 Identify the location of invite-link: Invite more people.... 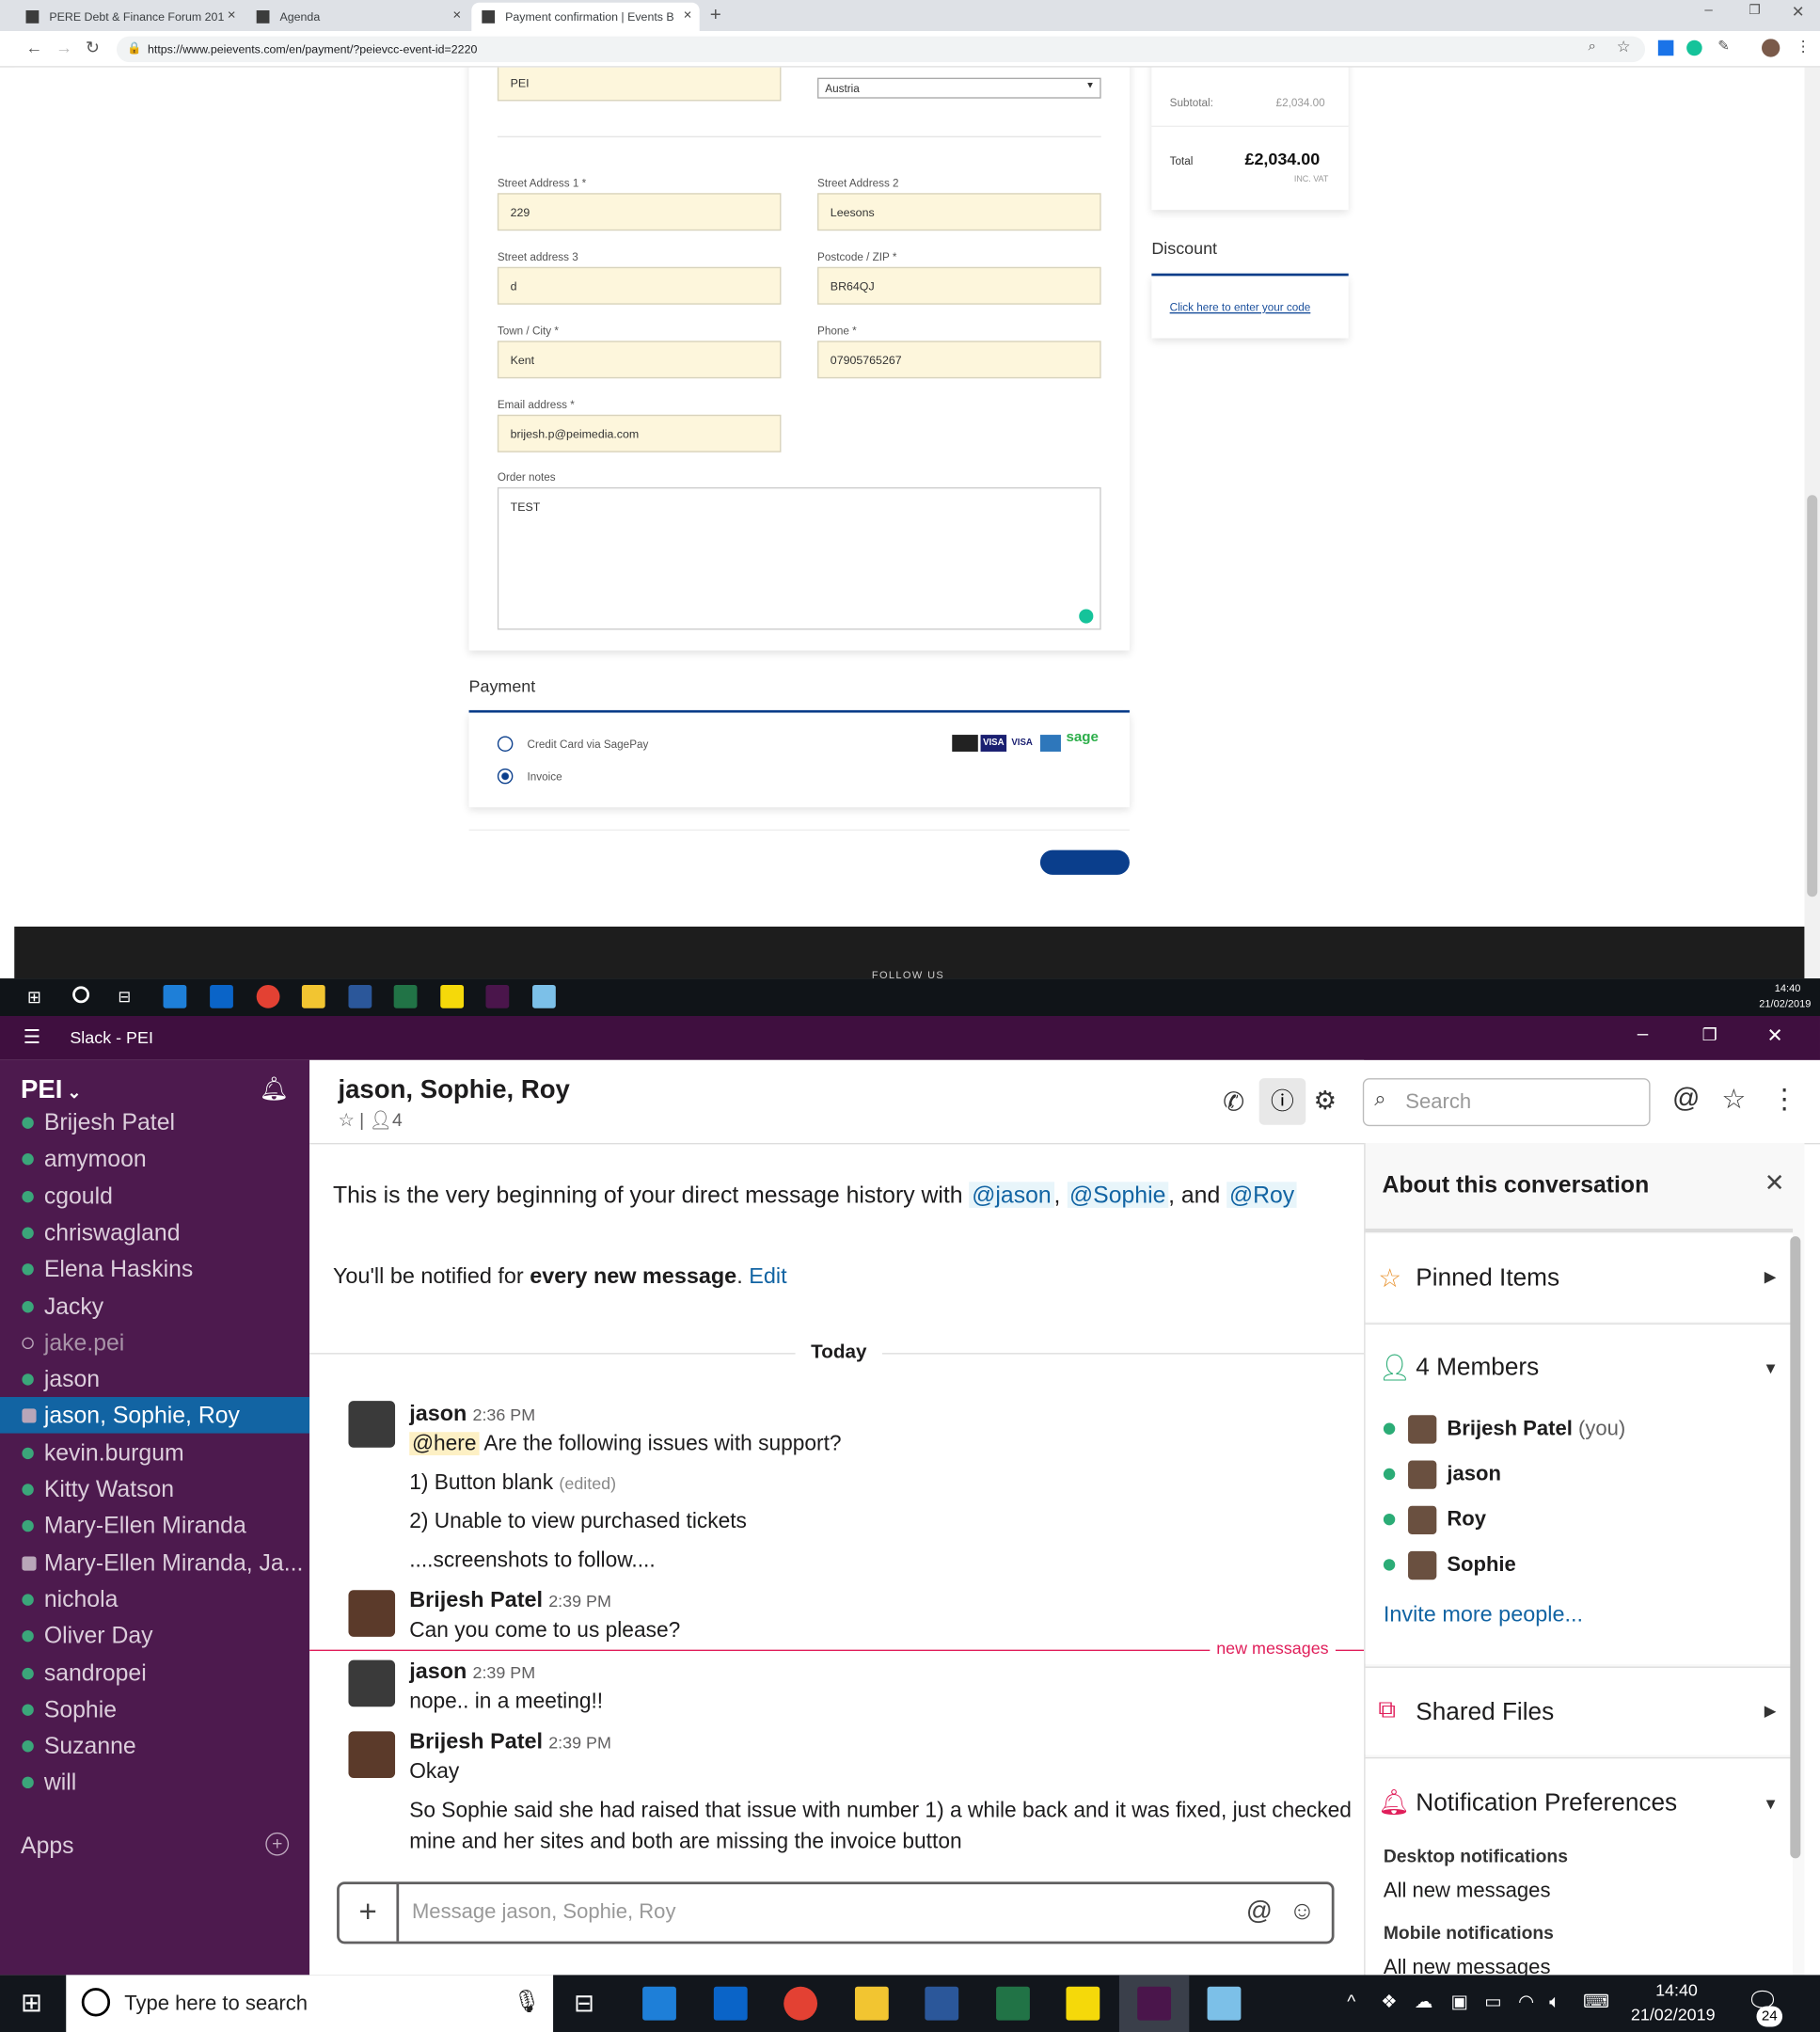
(1483, 1615).